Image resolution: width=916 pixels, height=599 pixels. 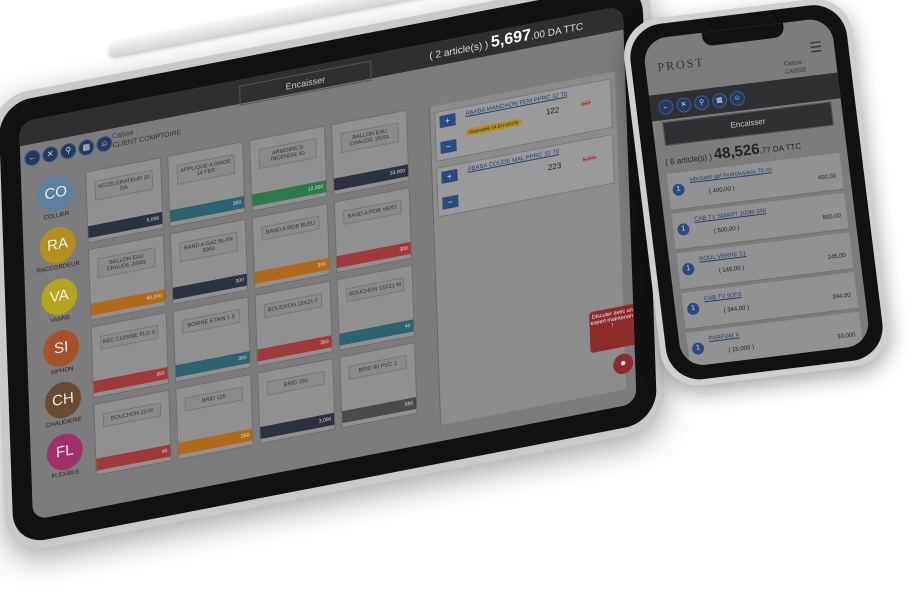 I want to click on category-vanne-button: VA, so click(x=59, y=297).